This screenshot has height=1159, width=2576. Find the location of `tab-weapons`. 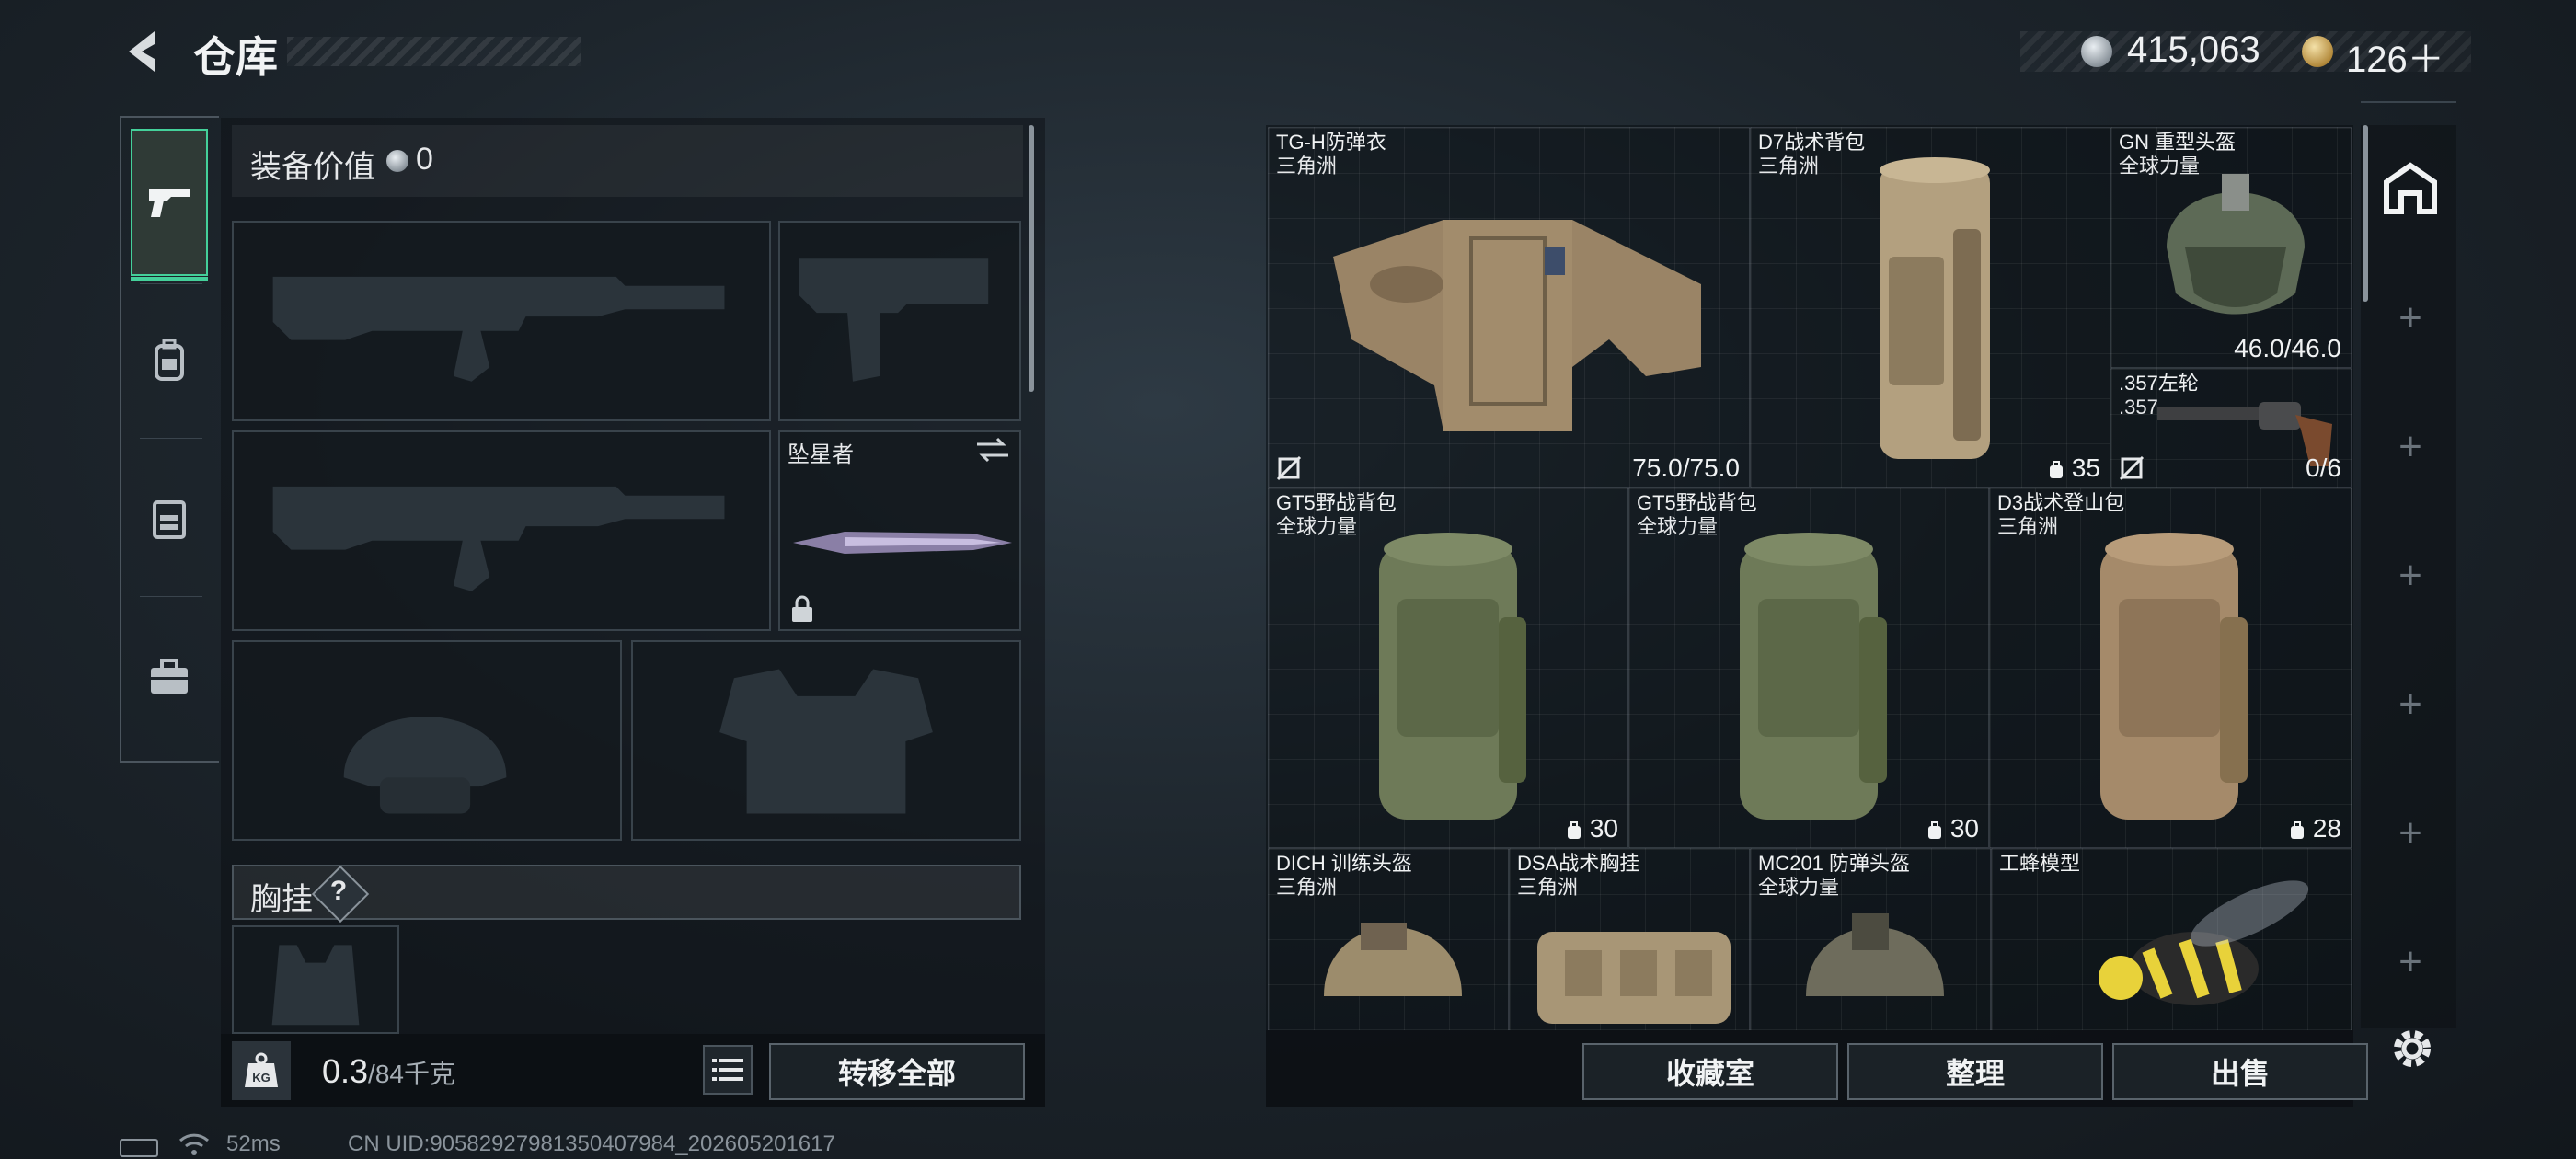

tab-weapons is located at coordinates (169, 205).